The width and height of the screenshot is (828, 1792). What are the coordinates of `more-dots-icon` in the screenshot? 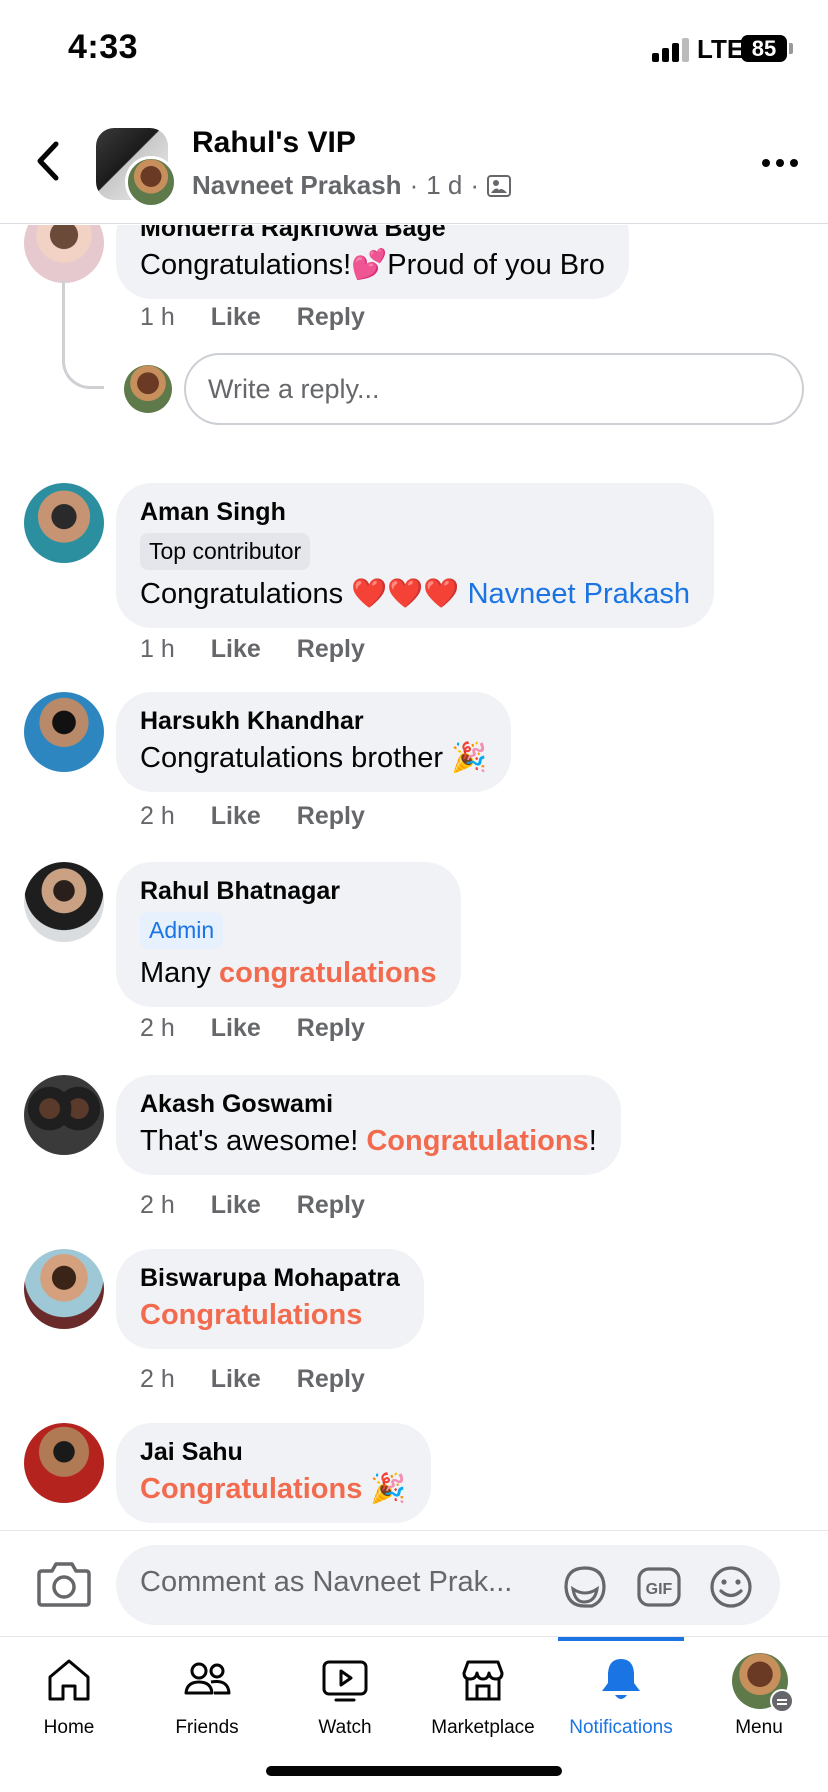 It's located at (780, 163).